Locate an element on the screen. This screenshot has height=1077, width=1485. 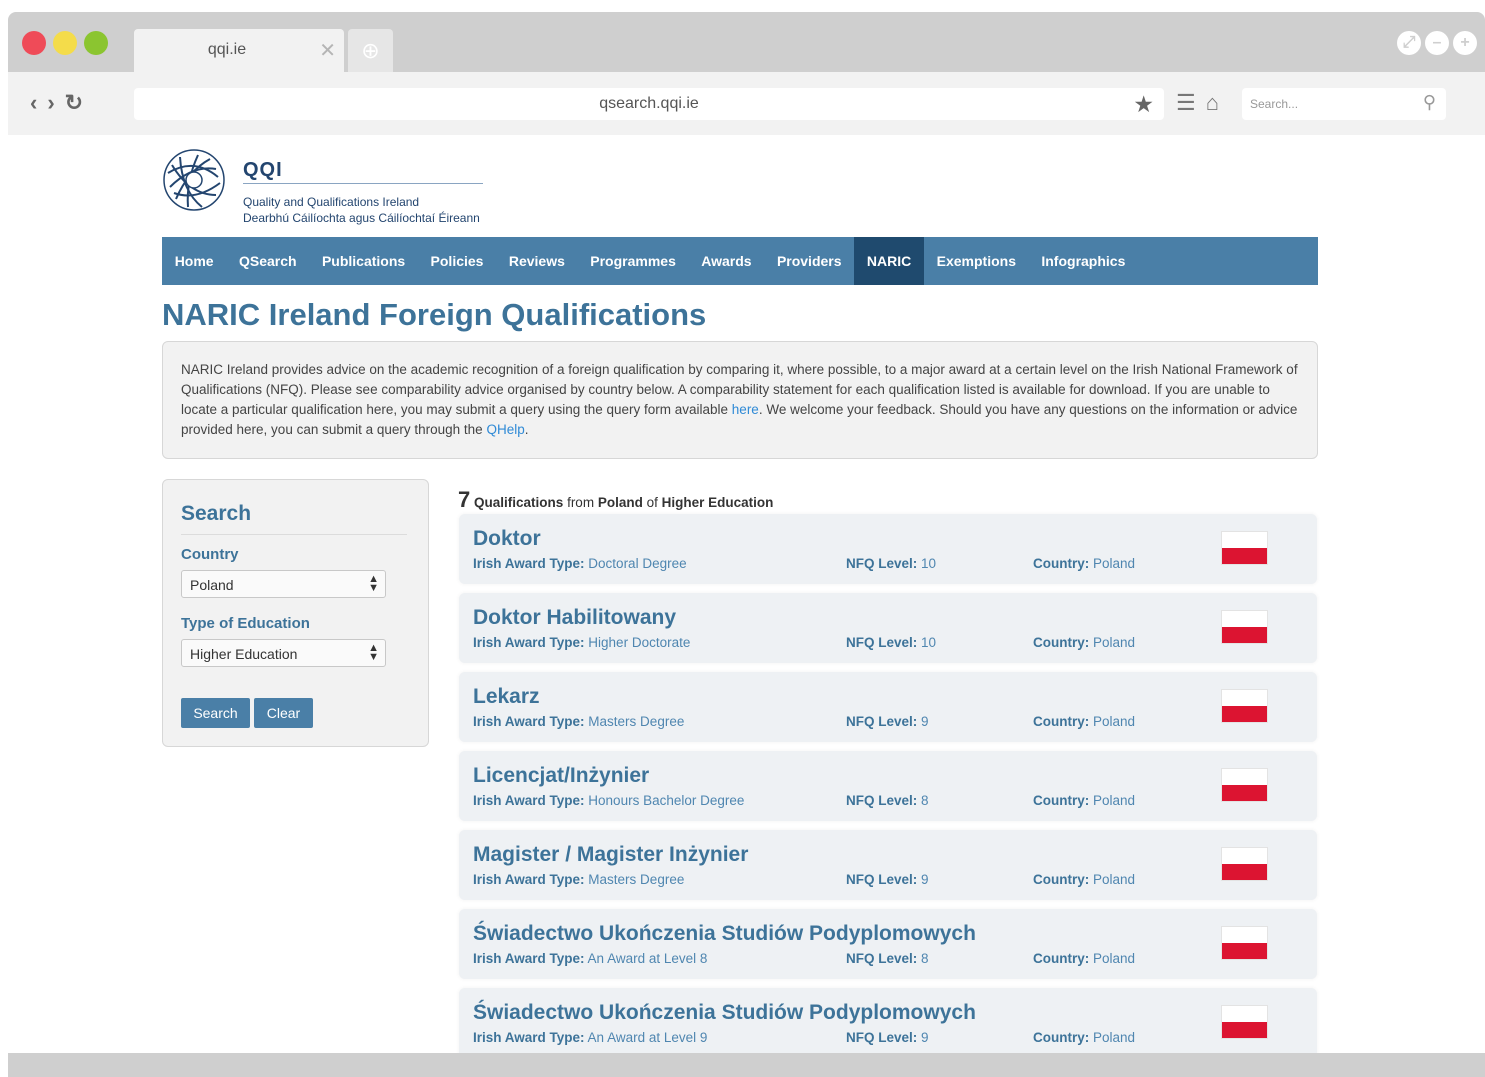
results-qualifications-word: Qualifications is located at coordinates (519, 502).